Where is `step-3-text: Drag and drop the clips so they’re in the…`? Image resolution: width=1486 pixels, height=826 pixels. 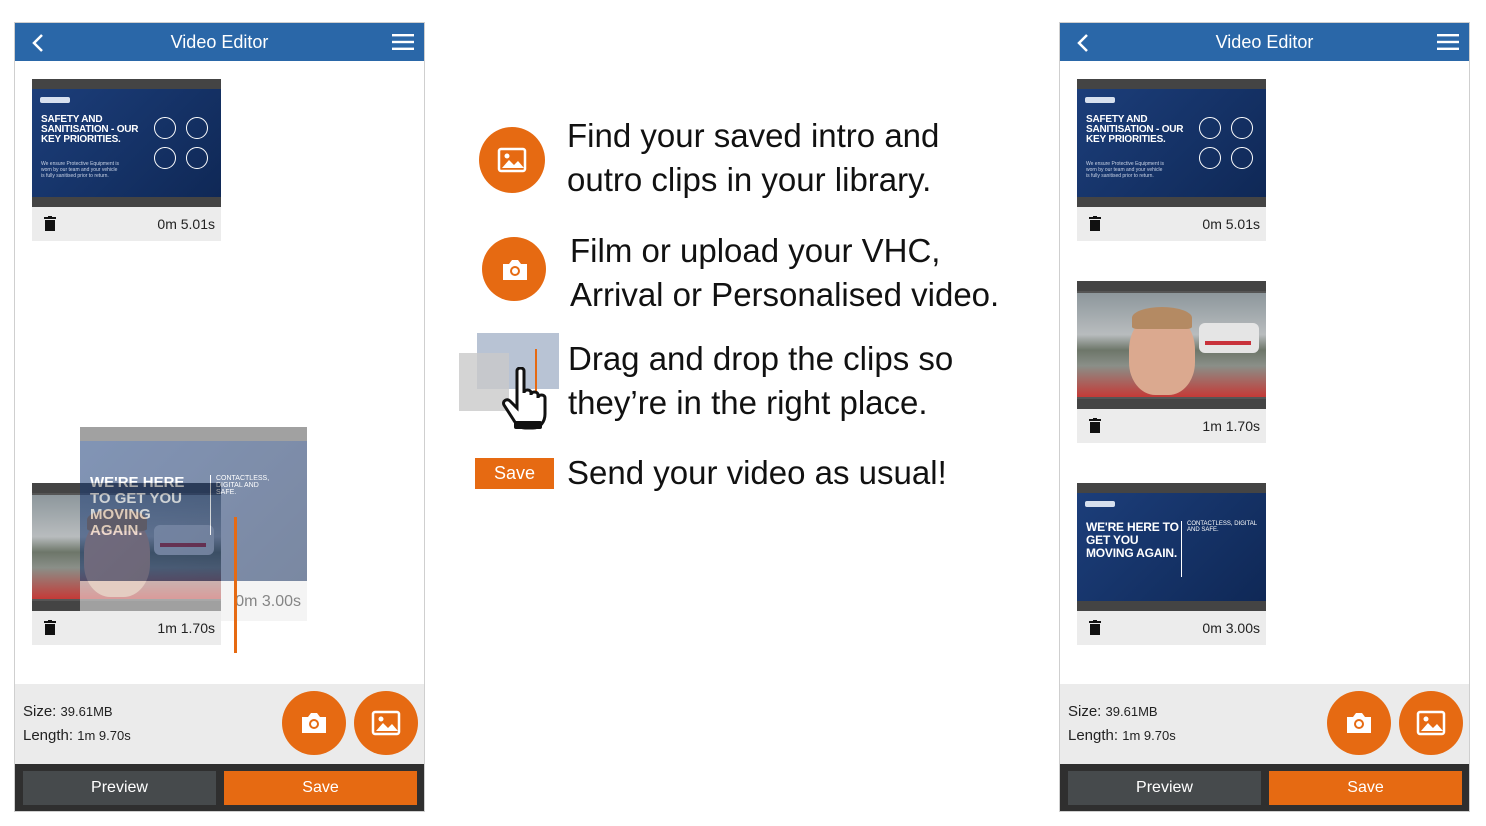 step-3-text: Drag and drop the clips so they’re in the… is located at coordinates (761, 380).